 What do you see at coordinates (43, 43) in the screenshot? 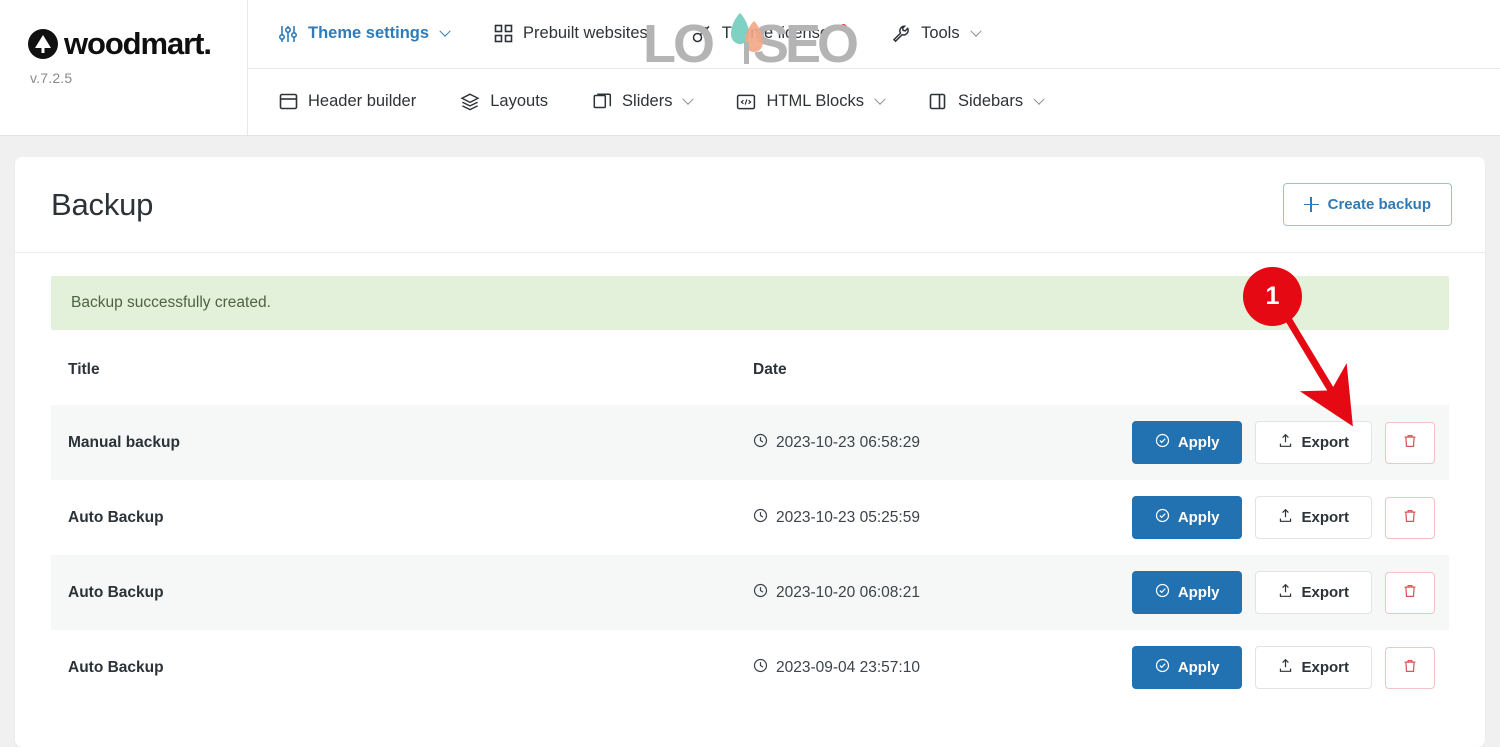
I see `woodmart-tree-mark-icon` at bounding box center [43, 43].